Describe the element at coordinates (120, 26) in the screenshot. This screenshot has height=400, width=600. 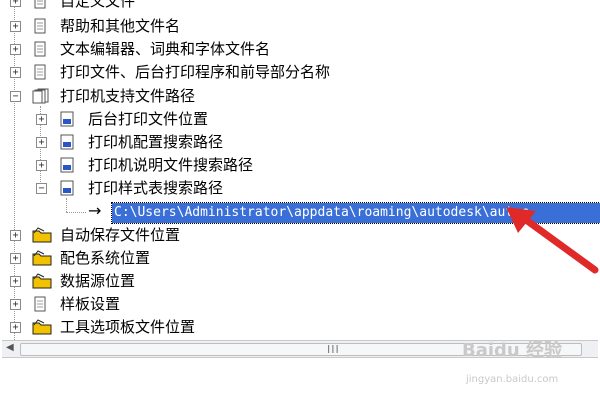
I see `tree-item-label: 帮助和其他文件名` at that location.